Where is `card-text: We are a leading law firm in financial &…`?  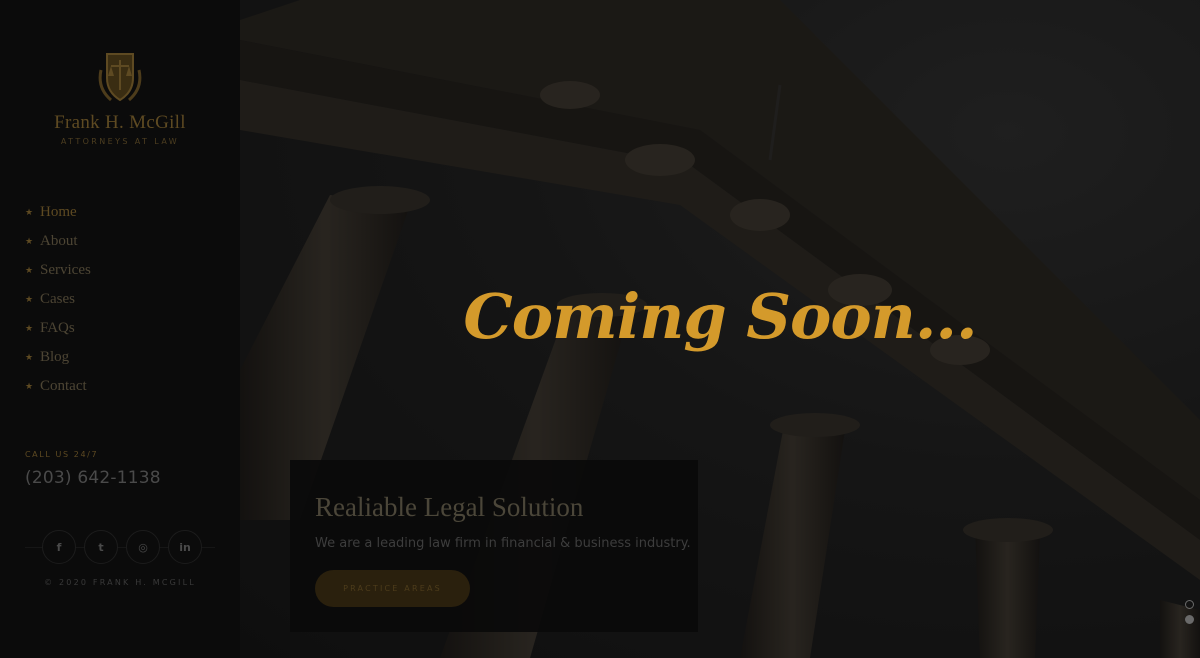
card-text: We are a leading law firm in financial &… is located at coordinates (503, 543).